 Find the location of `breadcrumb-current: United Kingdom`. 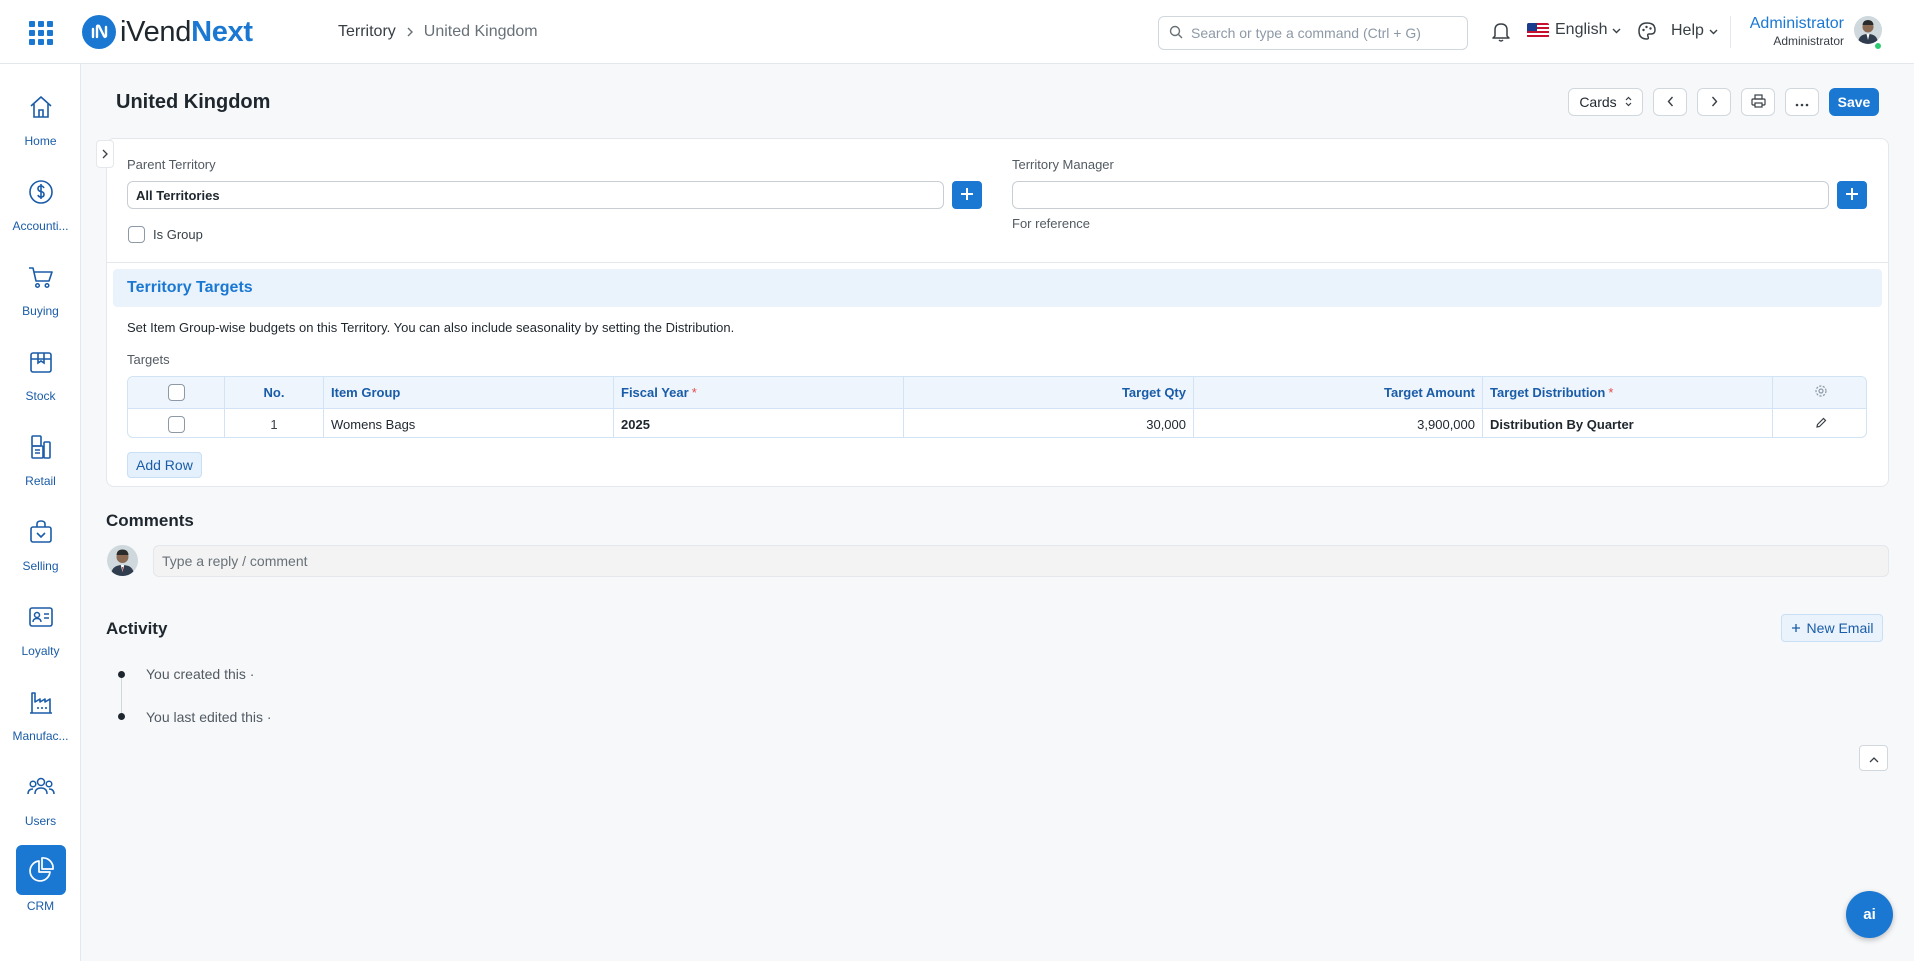

breadcrumb-current: United Kingdom is located at coordinates (481, 32).